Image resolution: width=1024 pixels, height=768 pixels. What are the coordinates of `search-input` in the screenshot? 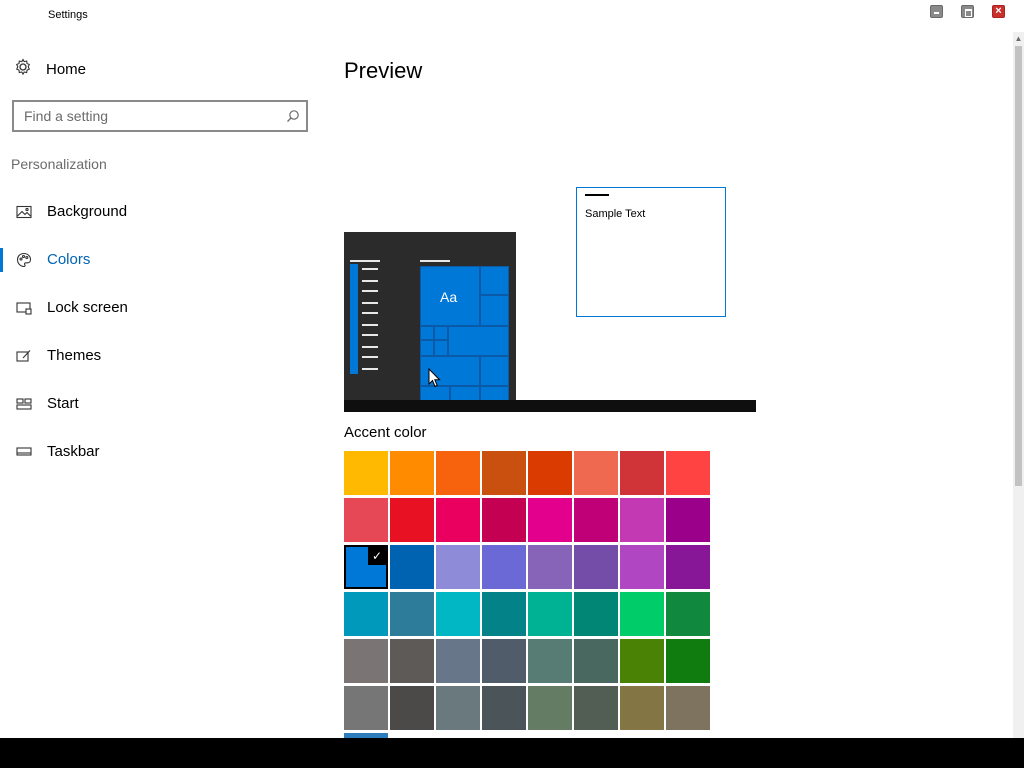 It's located at (144, 116).